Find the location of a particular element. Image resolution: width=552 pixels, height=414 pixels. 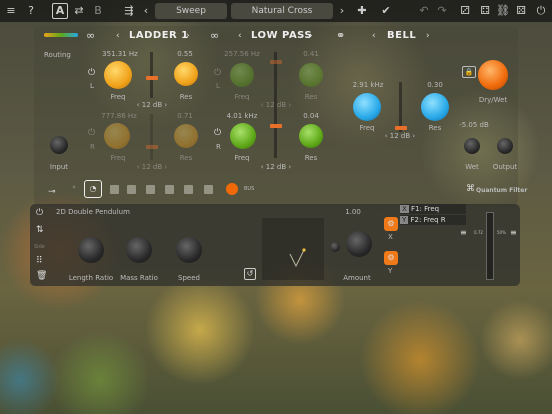

f1-db-bot: ‹ 12 dB › is located at coordinates (152, 167).